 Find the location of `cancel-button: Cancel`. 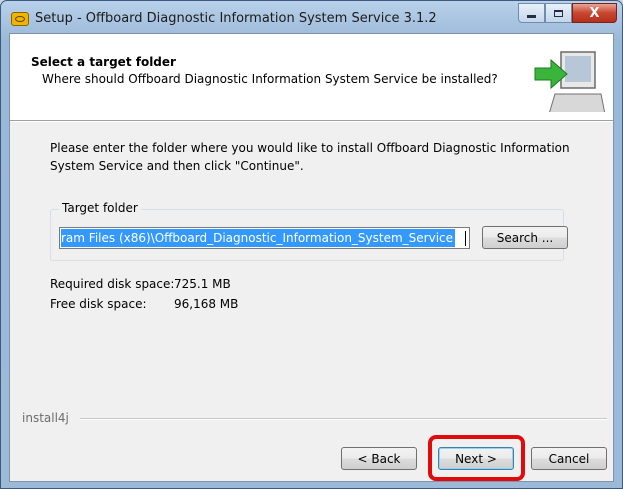

cancel-button: Cancel is located at coordinates (569, 458).